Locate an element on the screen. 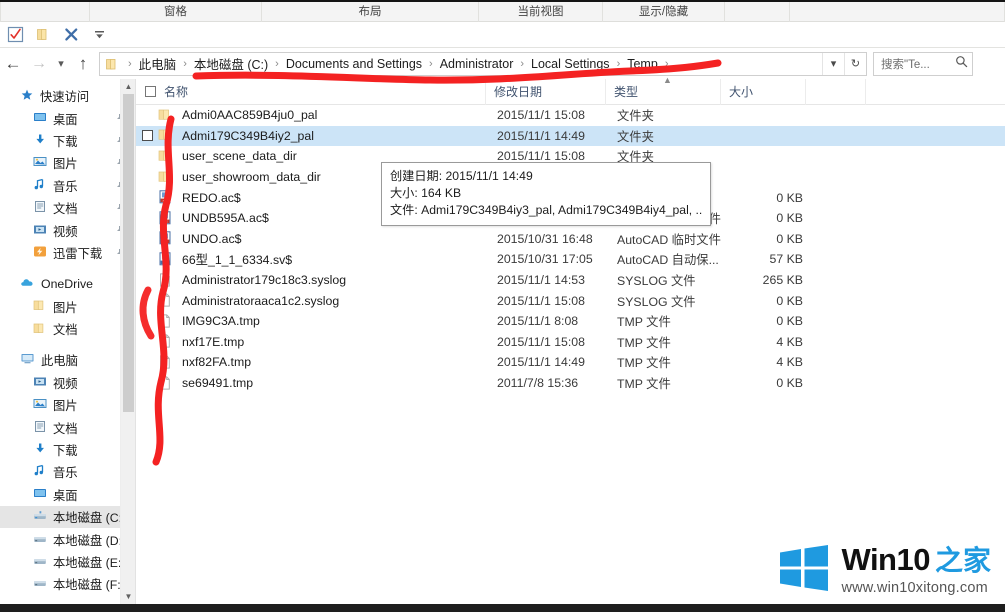 The height and width of the screenshot is (612, 1005). pictures-icon is located at coordinates (40, 405).